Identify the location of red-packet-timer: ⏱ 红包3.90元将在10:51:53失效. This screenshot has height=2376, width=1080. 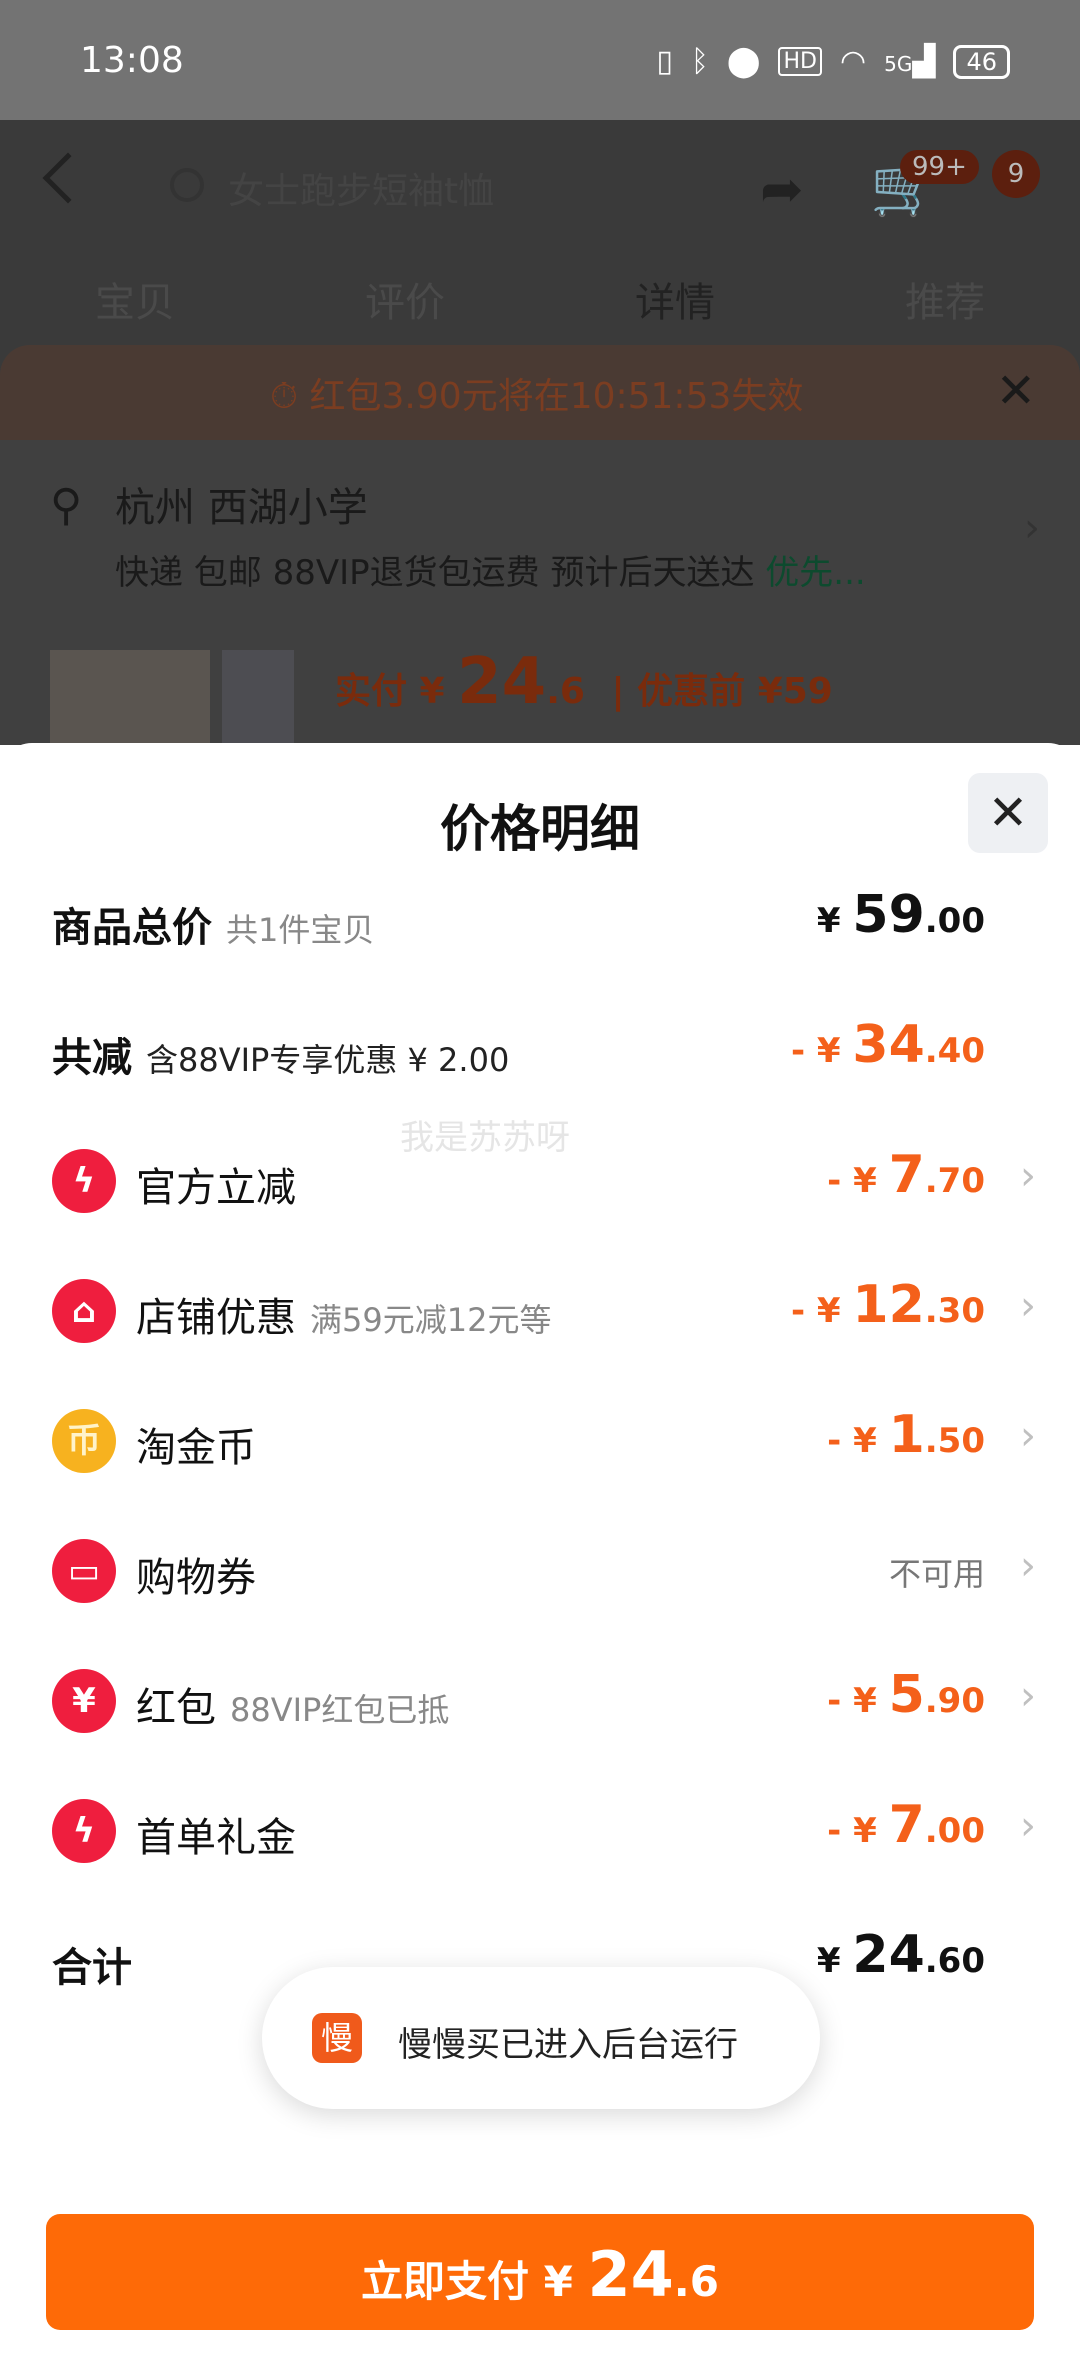
(537, 396).